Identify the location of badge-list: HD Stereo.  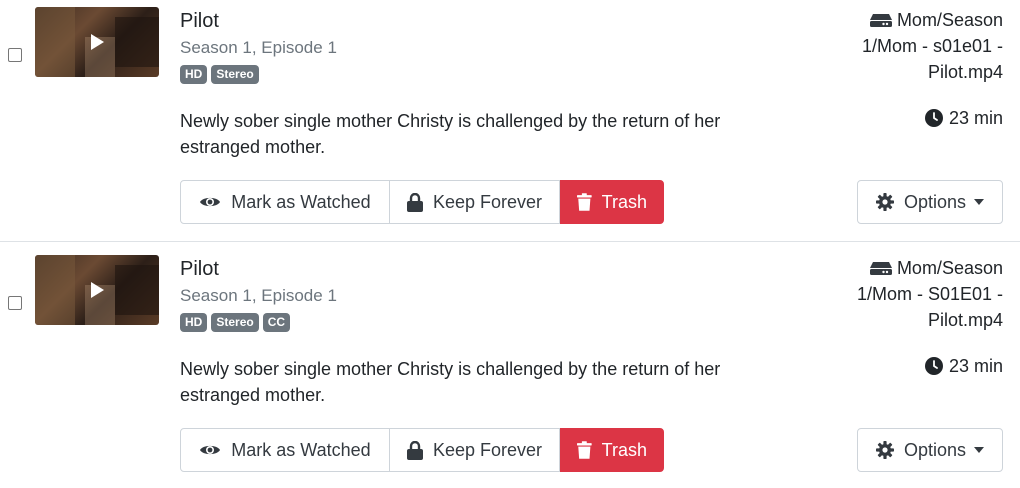
(219, 74).